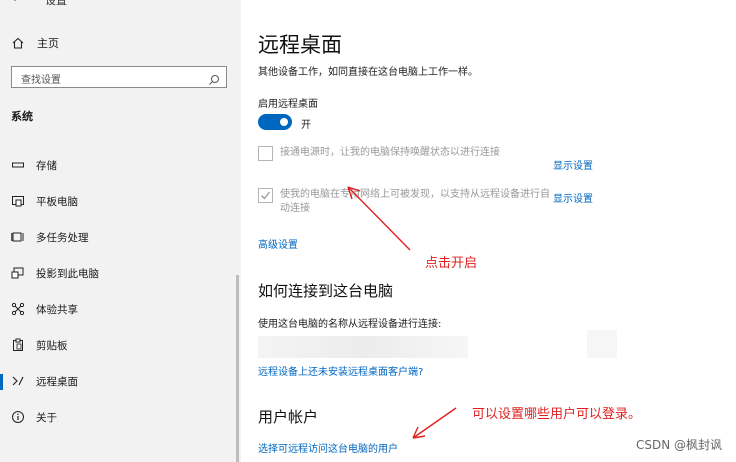  Describe the element at coordinates (18, 43) in the screenshot. I see `home-icon` at that location.